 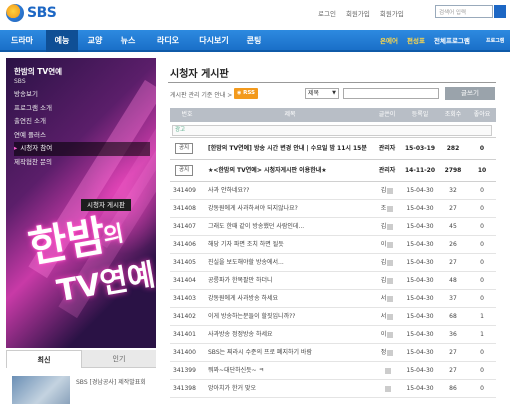 I want to click on nav-all-programs: 전체프로그램, so click(x=452, y=41).